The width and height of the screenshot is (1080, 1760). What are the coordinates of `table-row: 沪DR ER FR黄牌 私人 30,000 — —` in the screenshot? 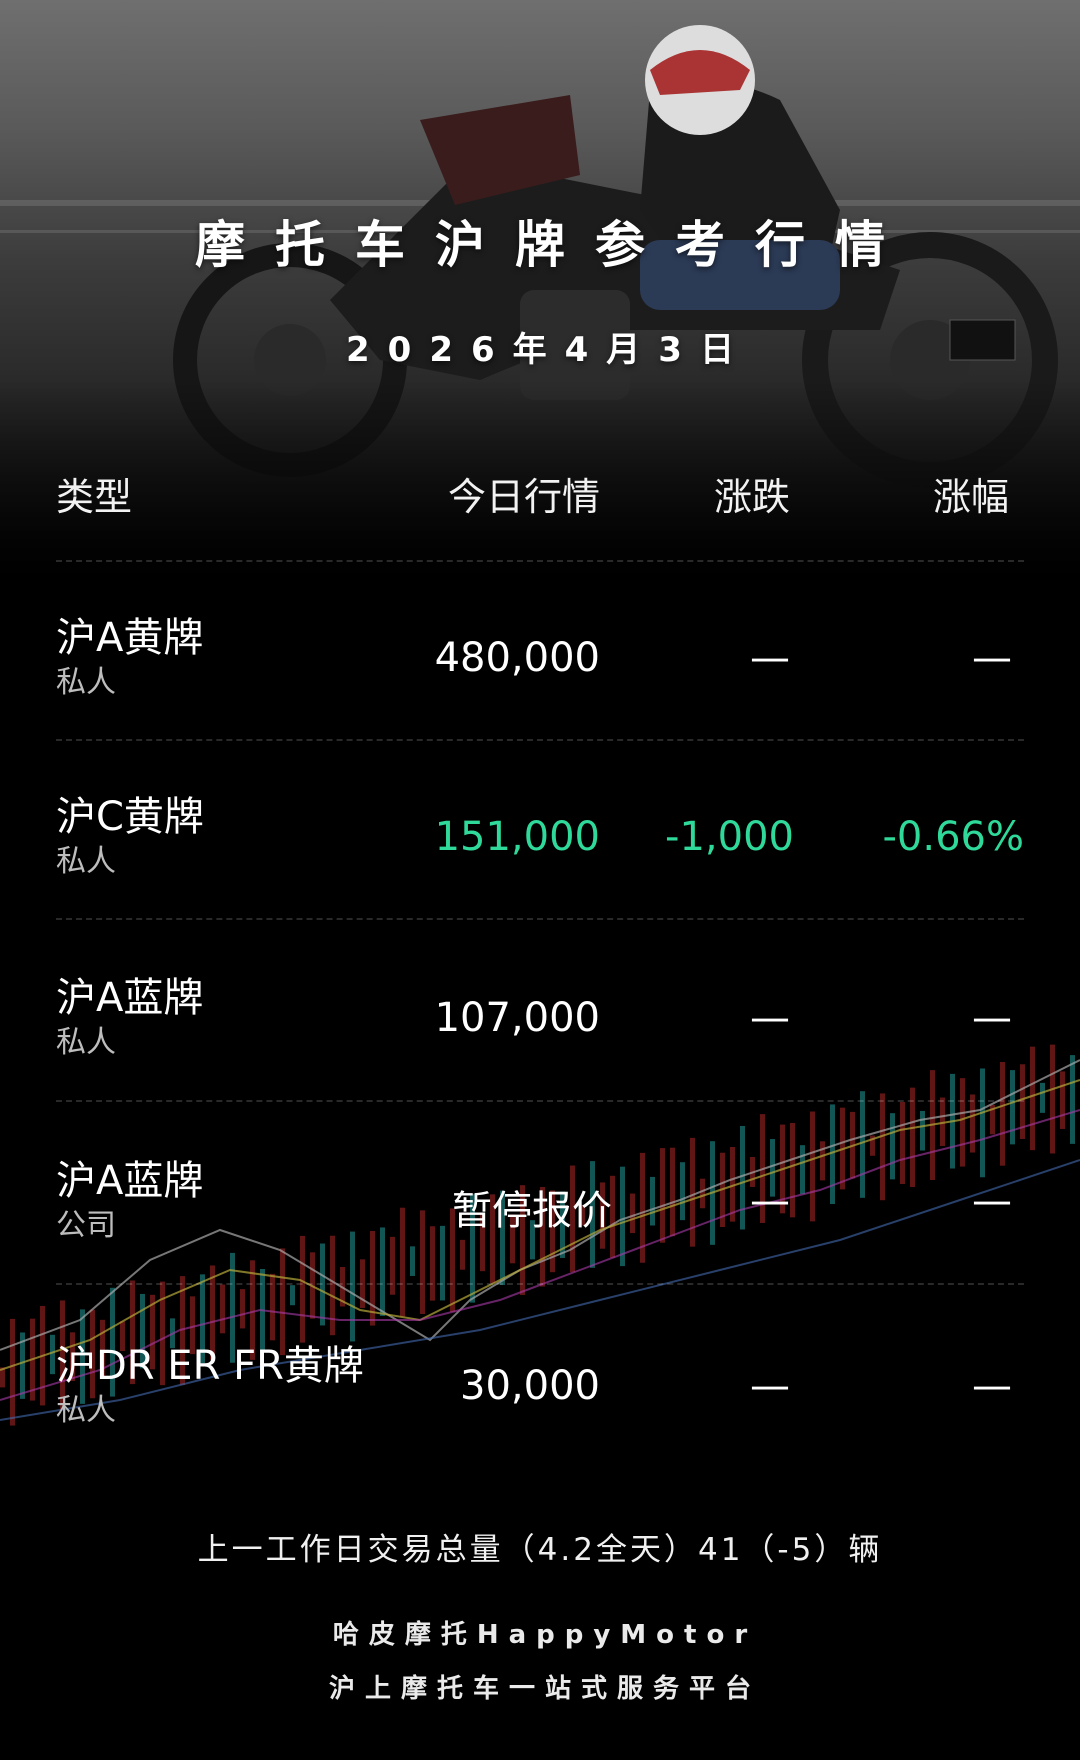 It's located at (540, 1423).